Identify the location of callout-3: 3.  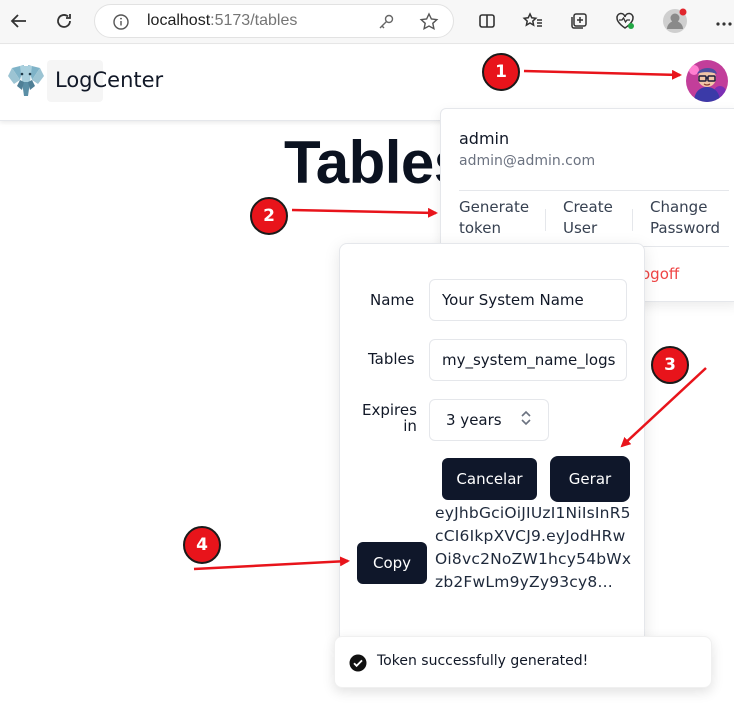
(670, 365).